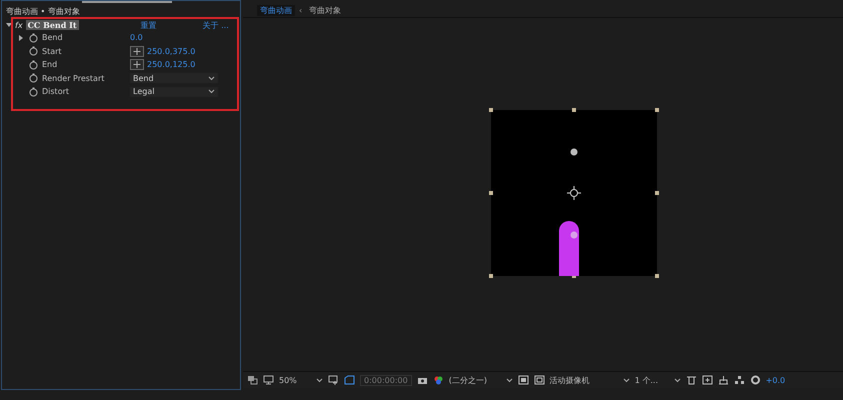 Image resolution: width=843 pixels, height=400 pixels. What do you see at coordinates (171, 65) in the screenshot?
I see `param-value: 250.0,125.0` at bounding box center [171, 65].